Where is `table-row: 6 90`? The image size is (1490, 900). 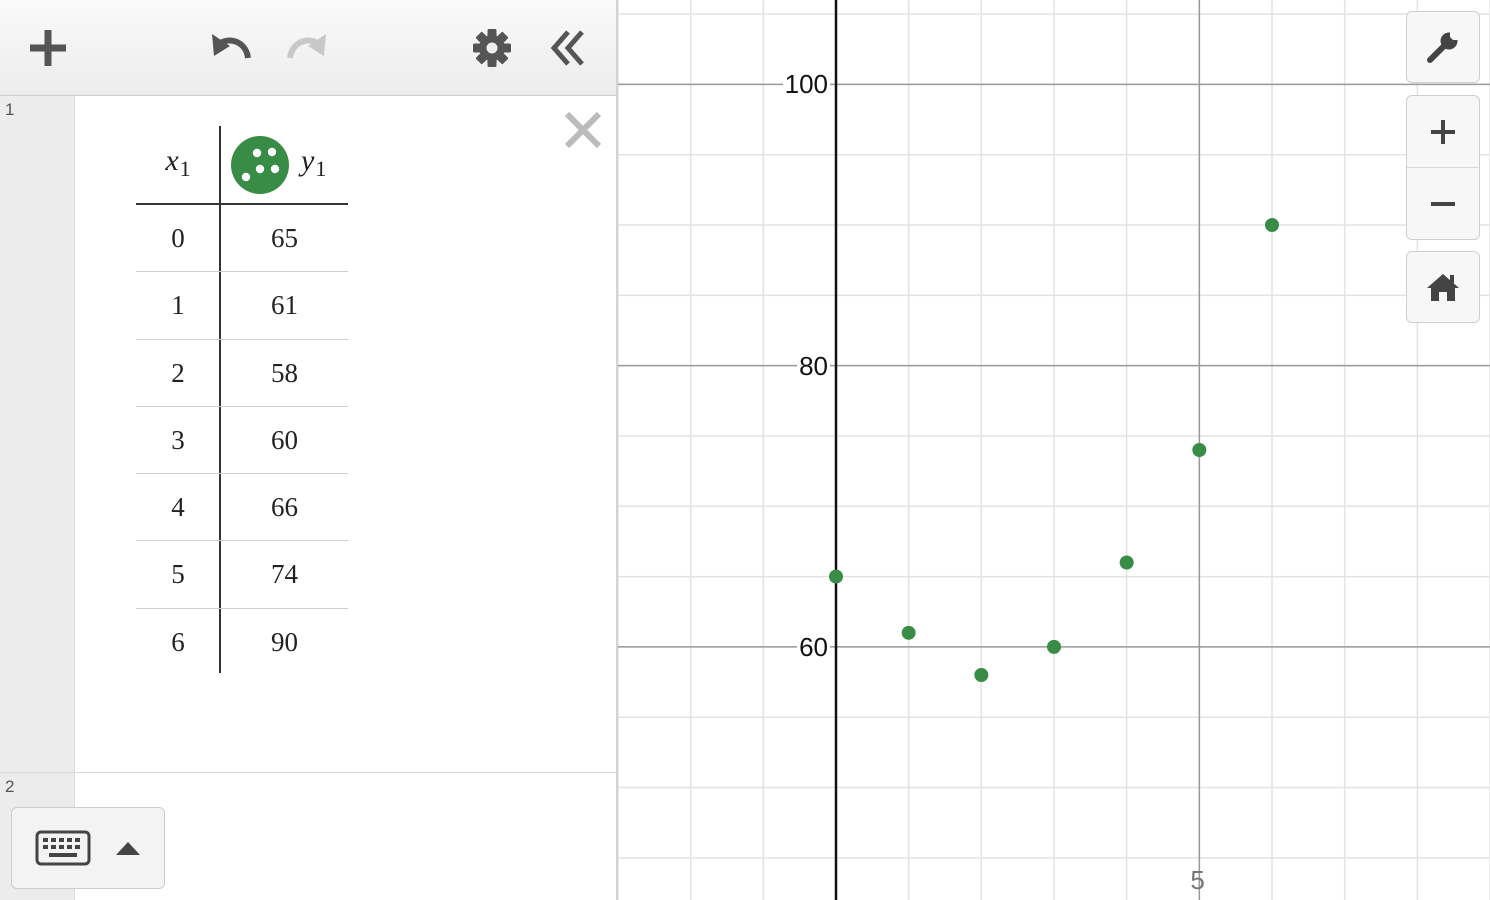 table-row: 6 90 is located at coordinates (242, 642).